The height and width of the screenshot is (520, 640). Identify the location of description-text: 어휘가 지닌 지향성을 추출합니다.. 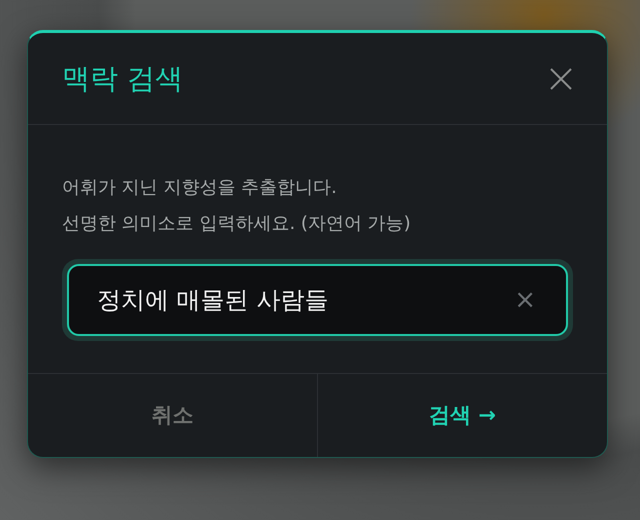
(200, 188).